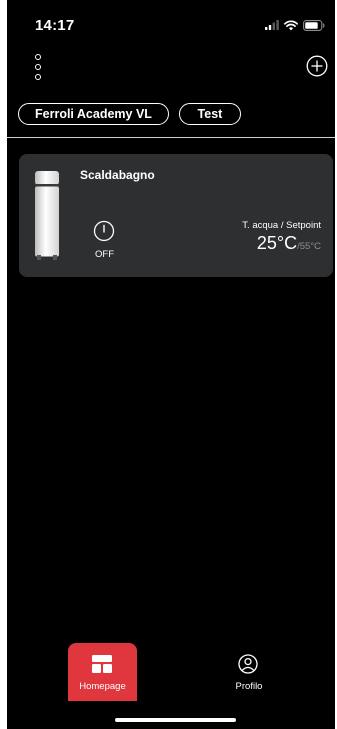 This screenshot has height=729, width=337. What do you see at coordinates (281, 225) in the screenshot?
I see `temperature-label: T. acqua / Setpoint` at bounding box center [281, 225].